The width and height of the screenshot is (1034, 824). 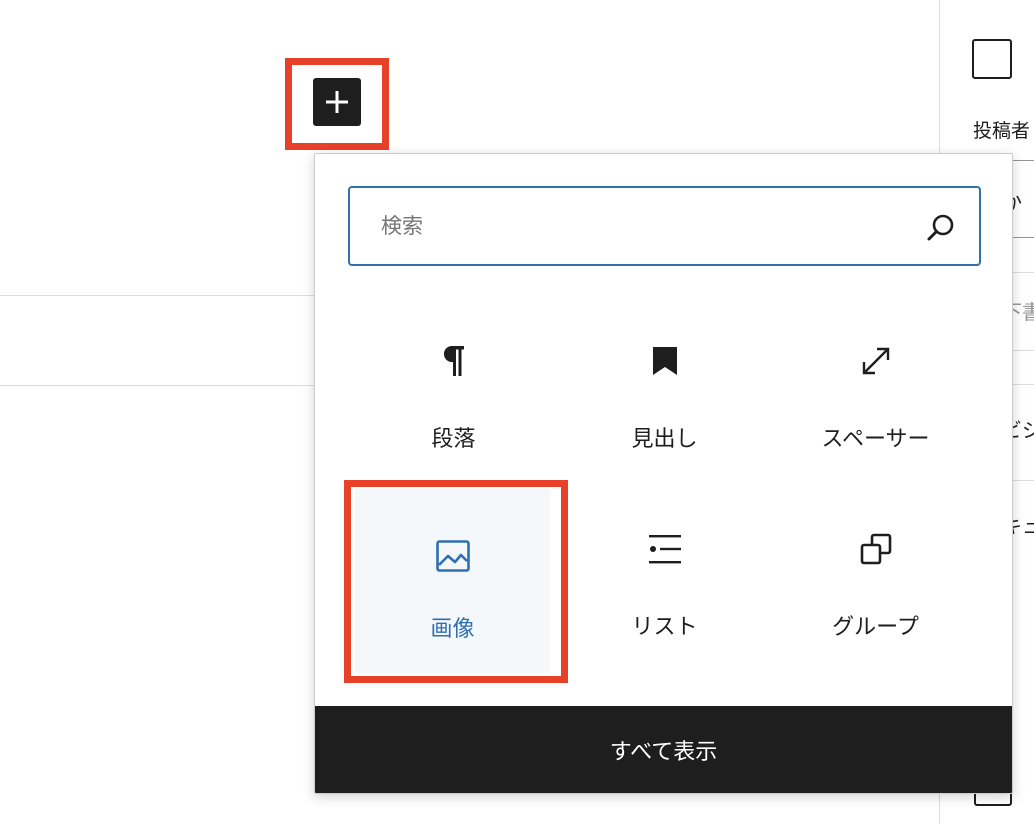 What do you see at coordinates (875, 361) in the screenshot?
I see `resize-icon` at bounding box center [875, 361].